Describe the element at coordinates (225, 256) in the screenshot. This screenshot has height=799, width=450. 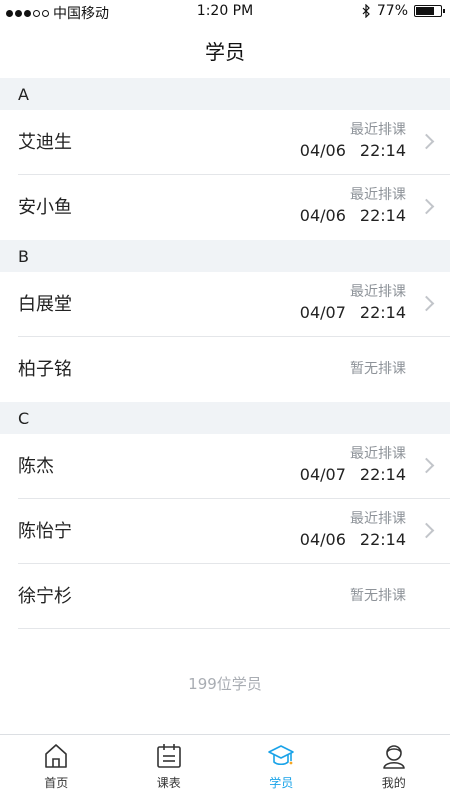
I see `section-header: B` at that location.